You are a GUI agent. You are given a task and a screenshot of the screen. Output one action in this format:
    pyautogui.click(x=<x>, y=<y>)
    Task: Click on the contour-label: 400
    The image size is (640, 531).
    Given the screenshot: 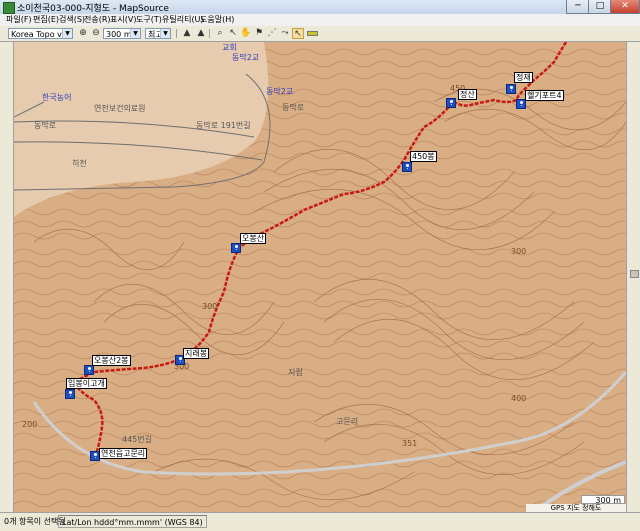 What is the action you would take?
    pyautogui.click(x=519, y=398)
    